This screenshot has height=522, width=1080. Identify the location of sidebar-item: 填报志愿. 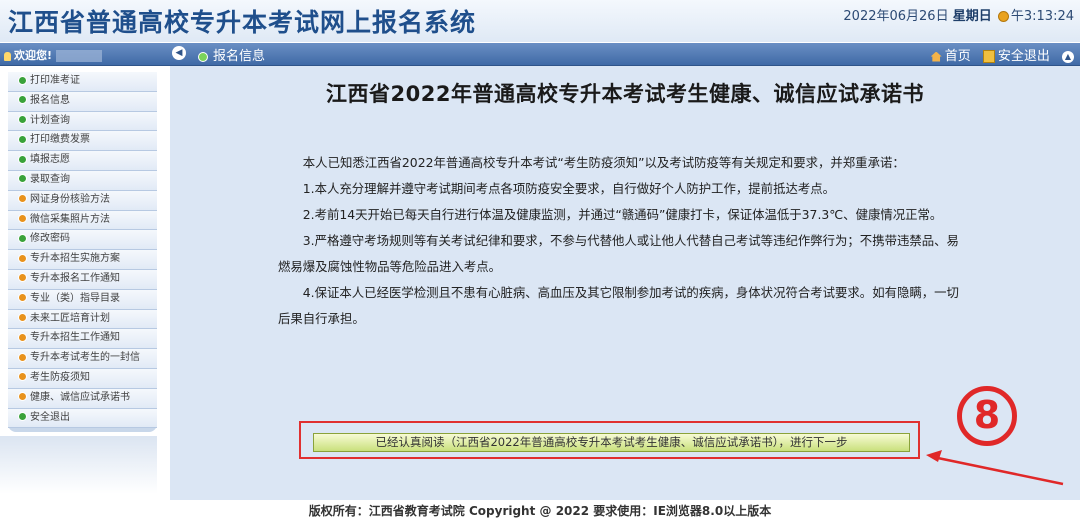
(82, 161).